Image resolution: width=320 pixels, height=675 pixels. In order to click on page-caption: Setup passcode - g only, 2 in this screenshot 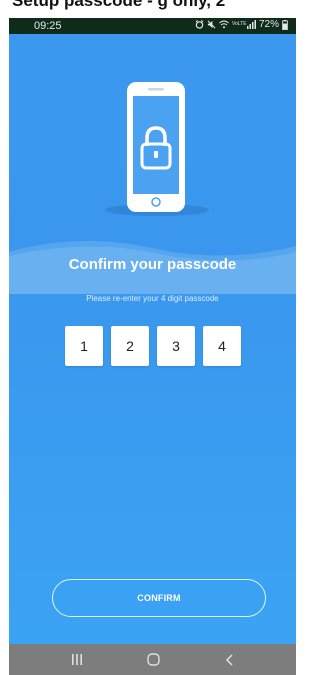, I will do `click(152, 9)`.